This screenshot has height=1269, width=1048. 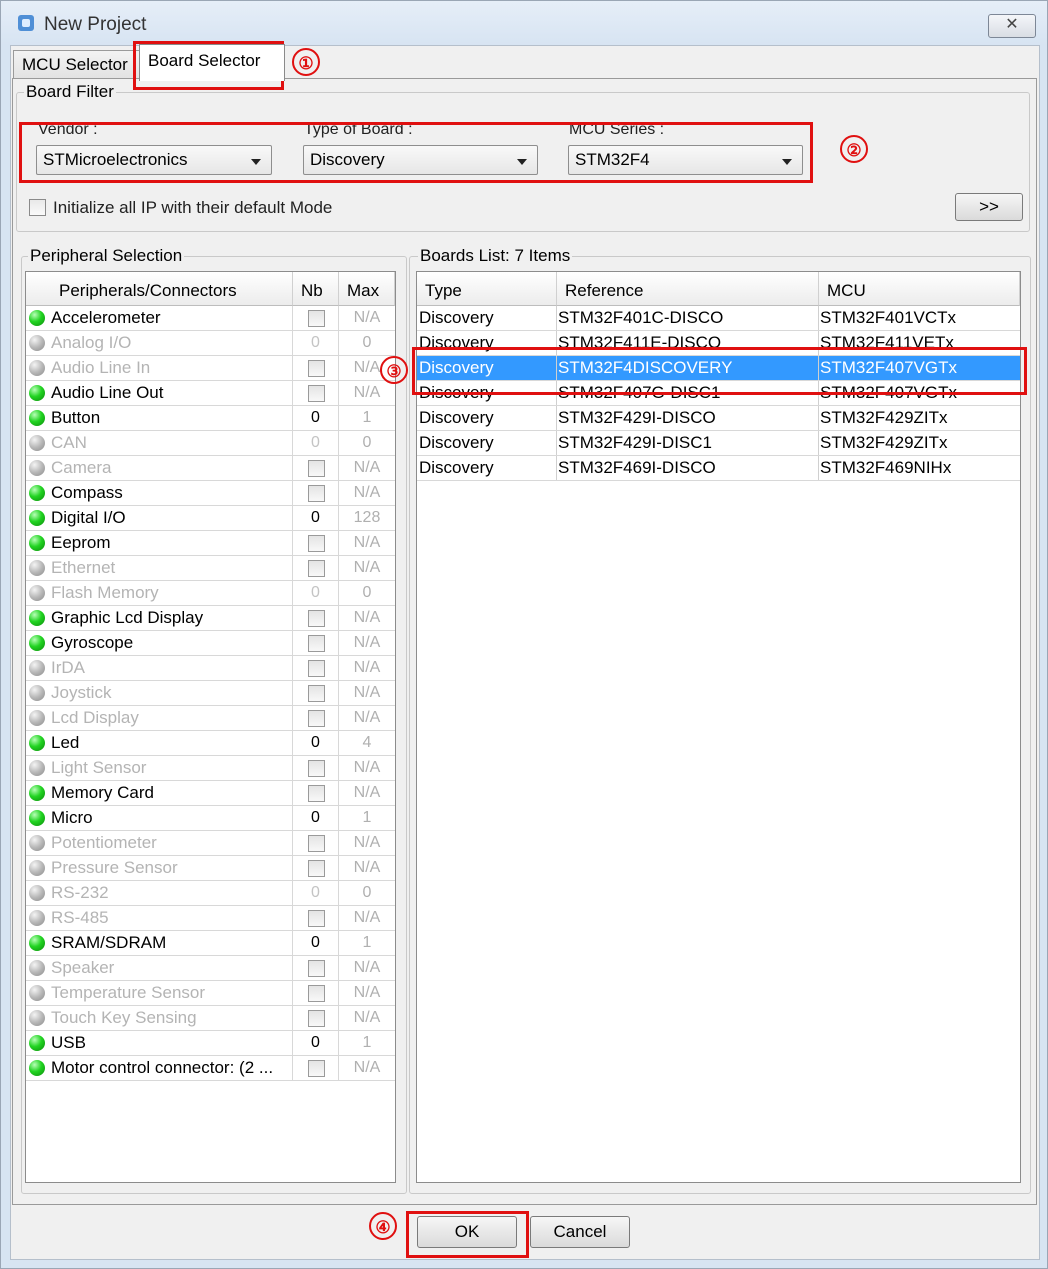 What do you see at coordinates (210, 643) in the screenshot?
I see `table-row: Gyroscope N/A` at bounding box center [210, 643].